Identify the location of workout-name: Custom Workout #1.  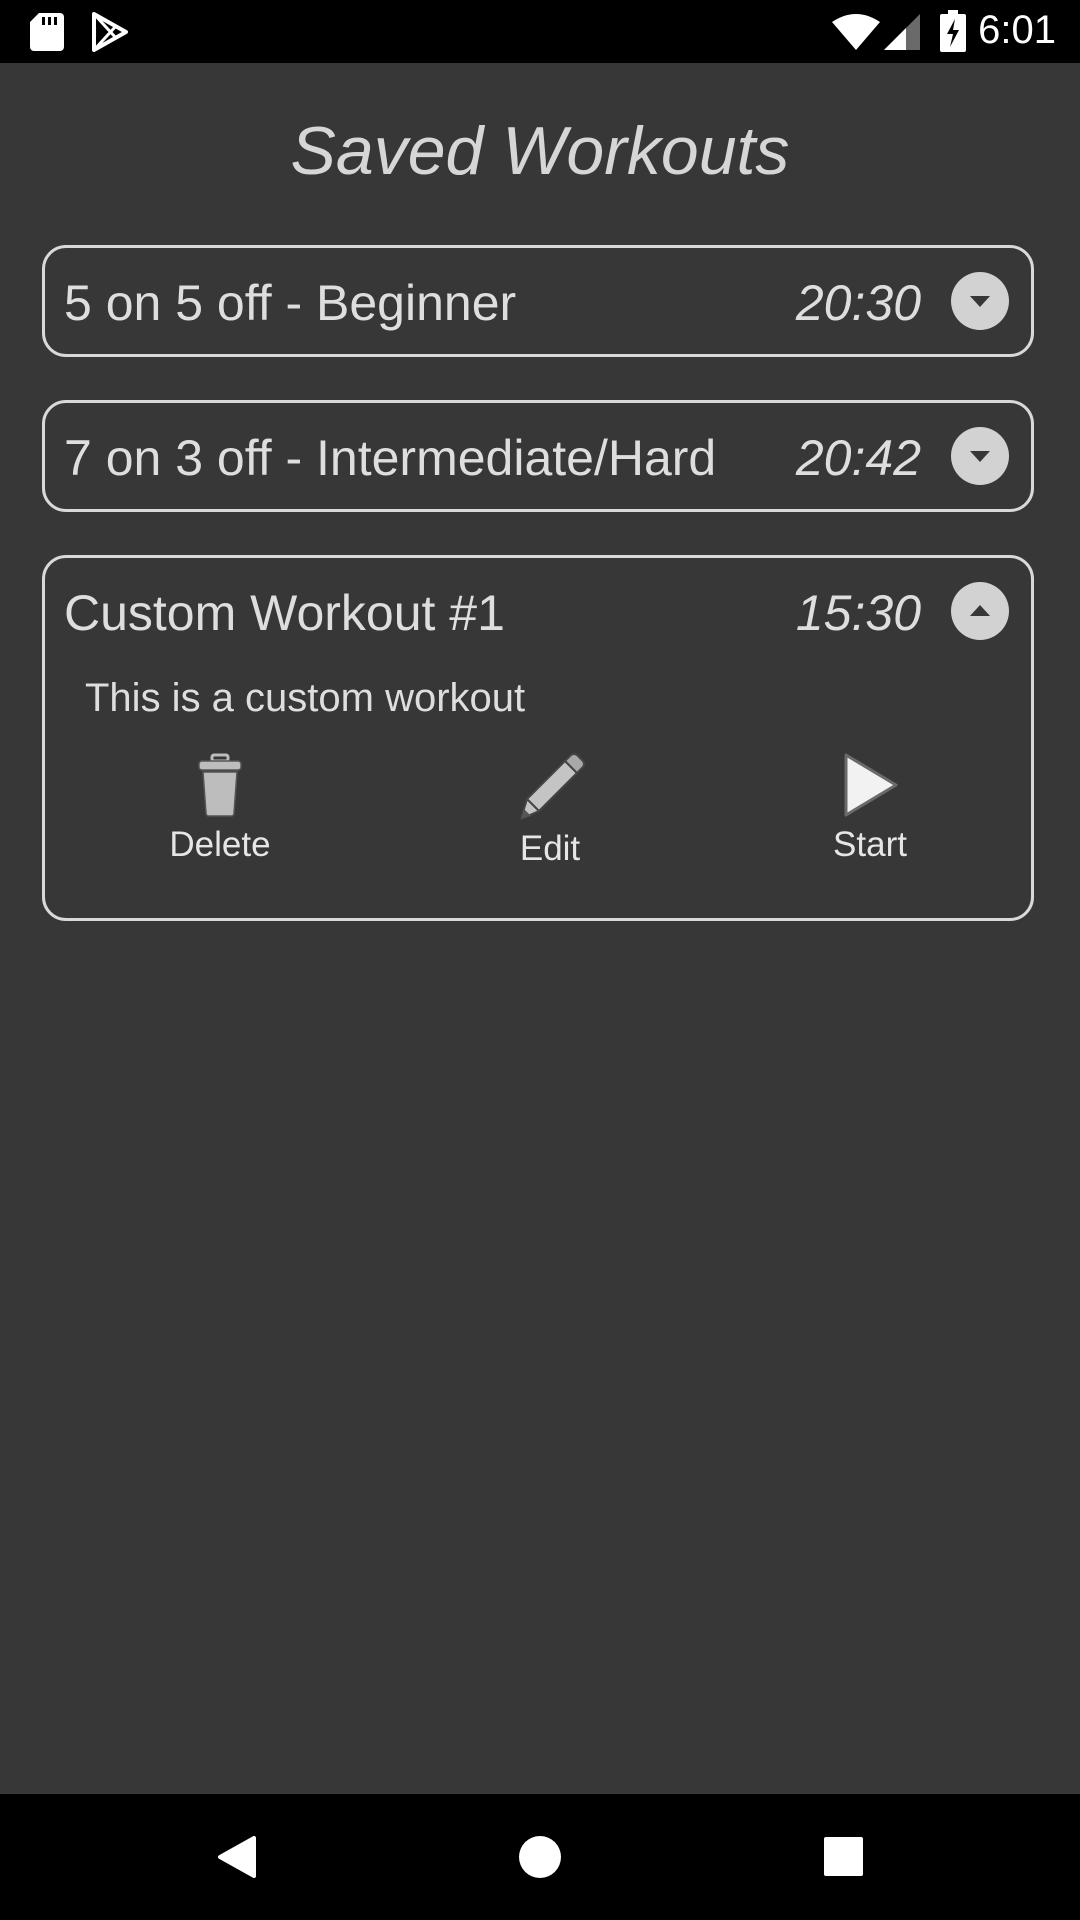
(284, 613).